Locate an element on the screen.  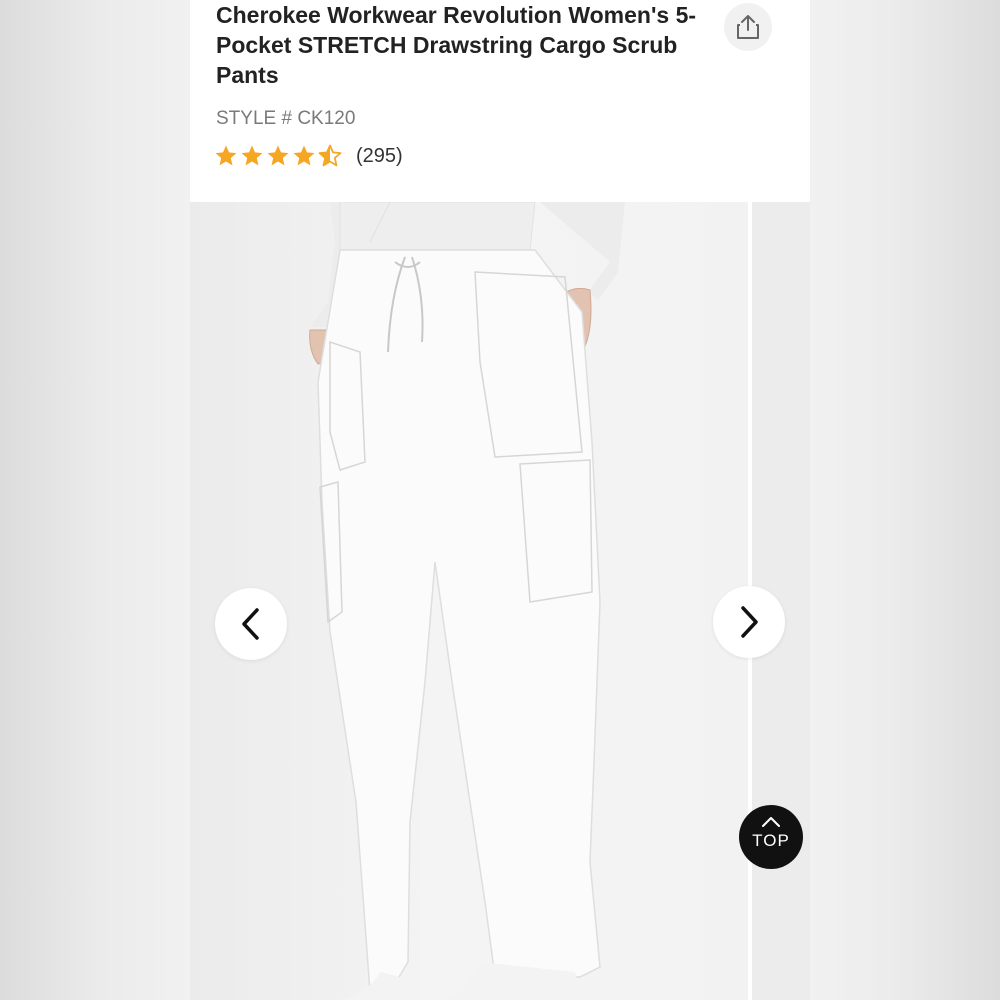
back-to-top-button: TOP is located at coordinates (771, 837).